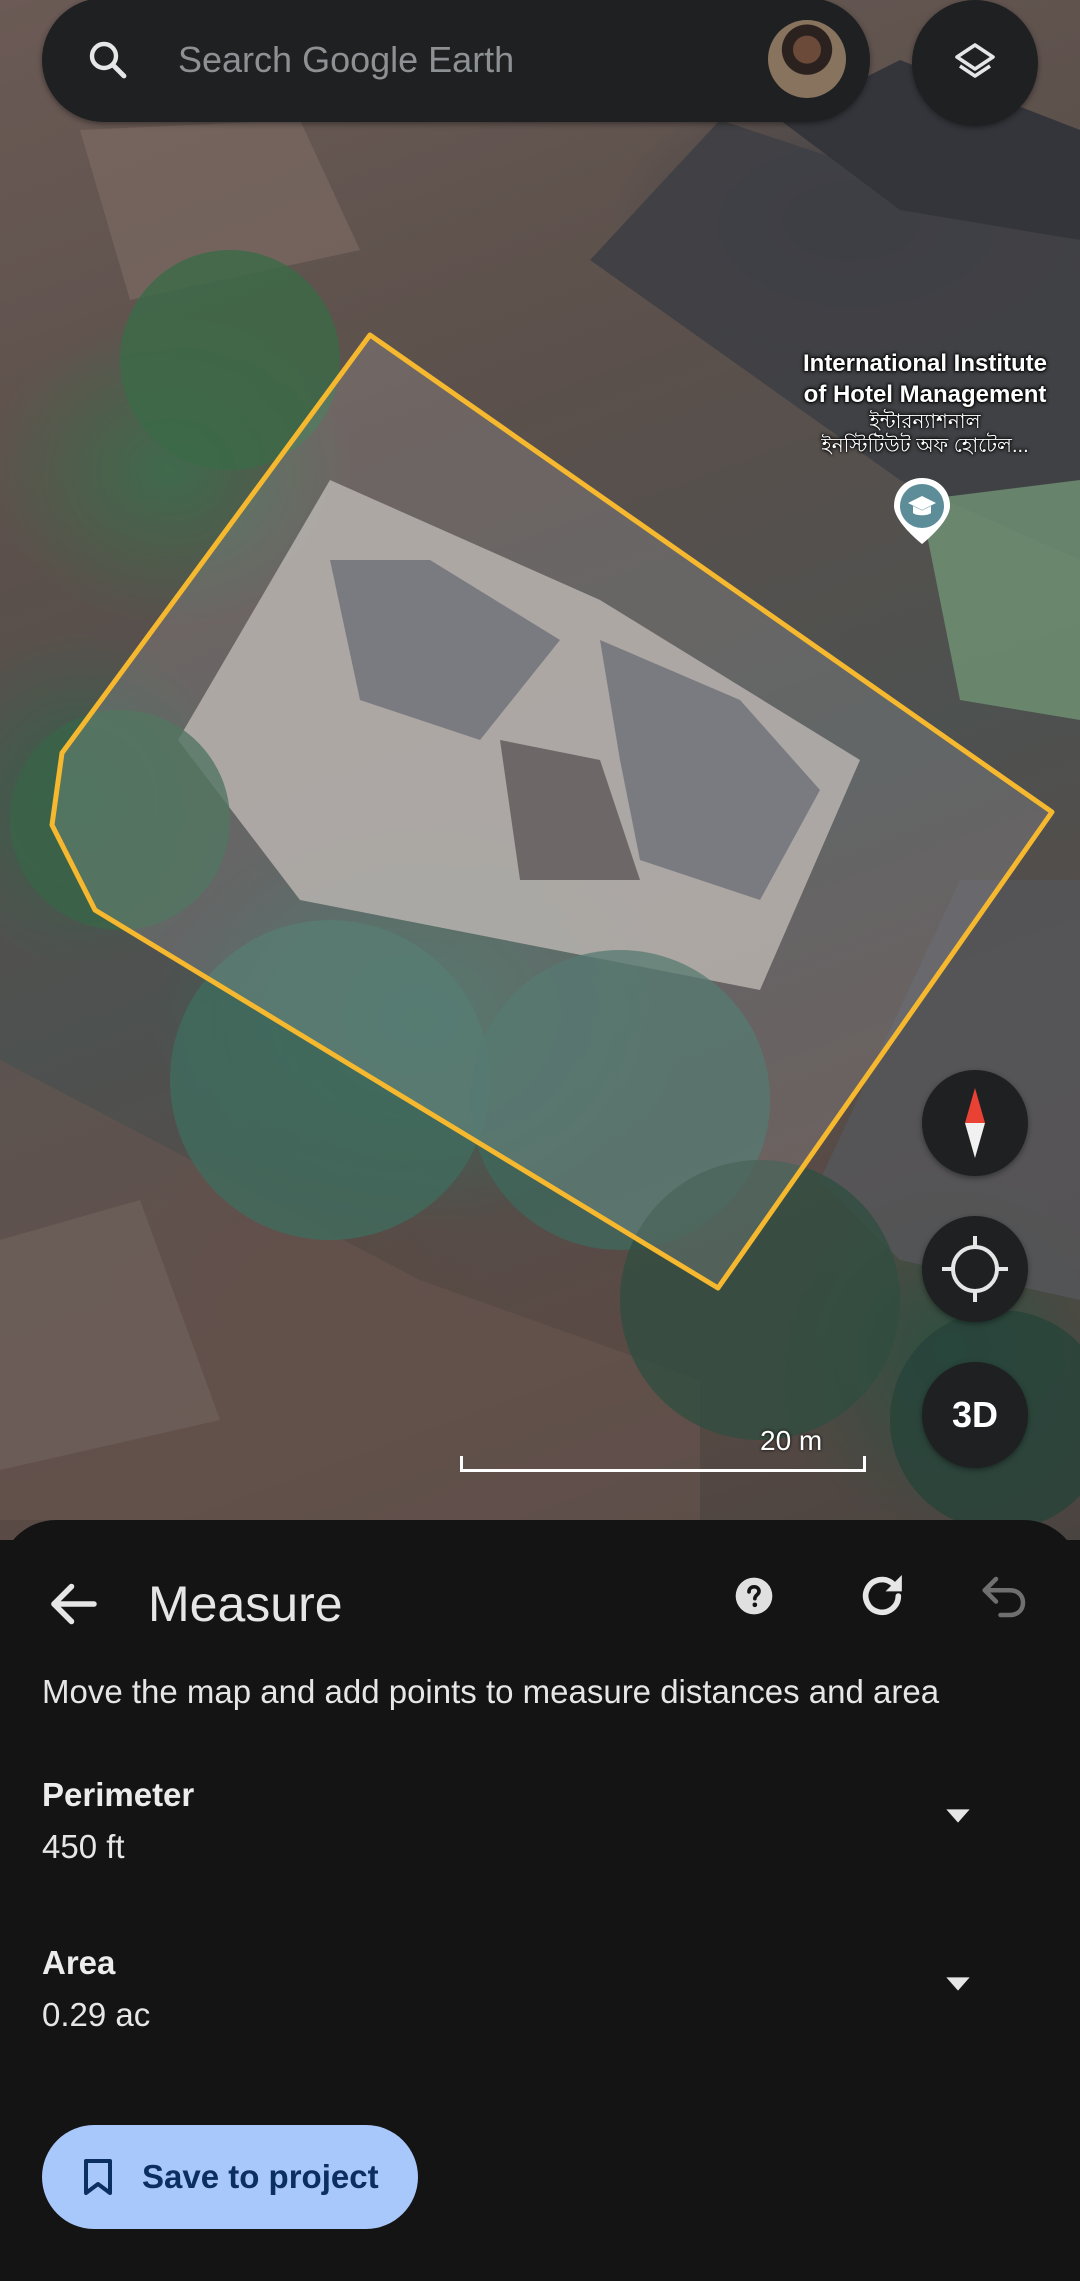 Image resolution: width=1080 pixels, height=2281 pixels. I want to click on 3d-toggle-button: 3D, so click(975, 1415).